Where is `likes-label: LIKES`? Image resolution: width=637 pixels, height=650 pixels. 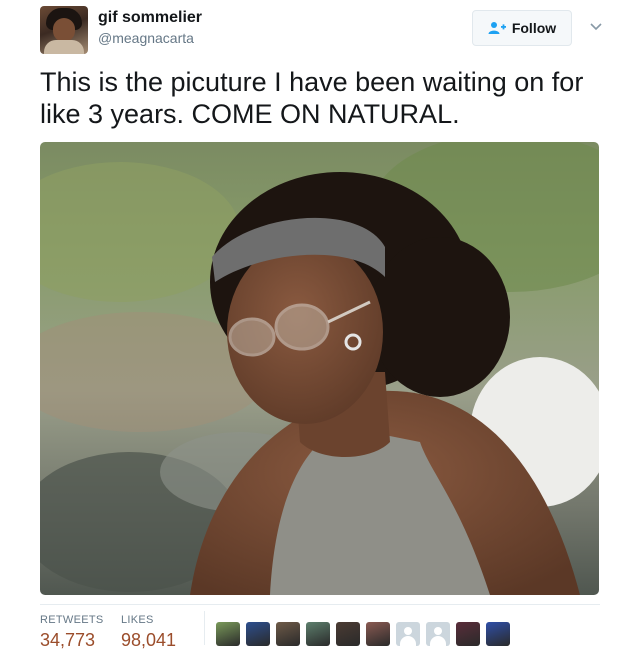 likes-label: LIKES is located at coordinates (137, 620).